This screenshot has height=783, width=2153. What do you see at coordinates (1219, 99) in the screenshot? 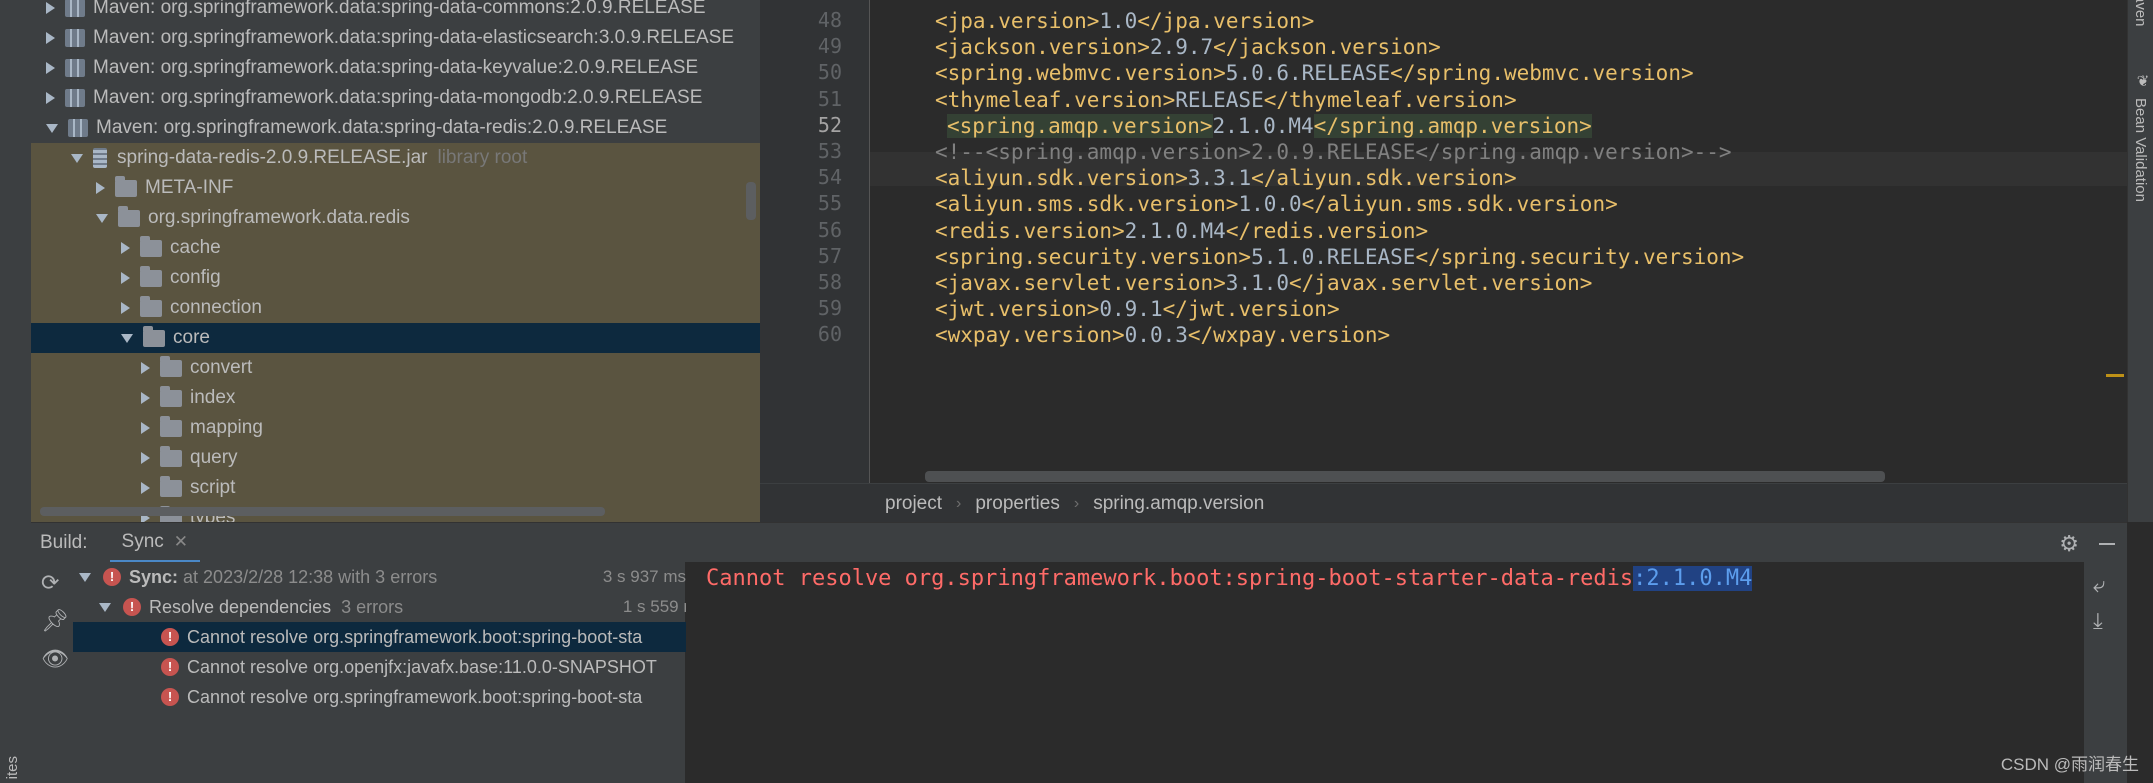
I see `code-value: RELEASE` at bounding box center [1219, 99].